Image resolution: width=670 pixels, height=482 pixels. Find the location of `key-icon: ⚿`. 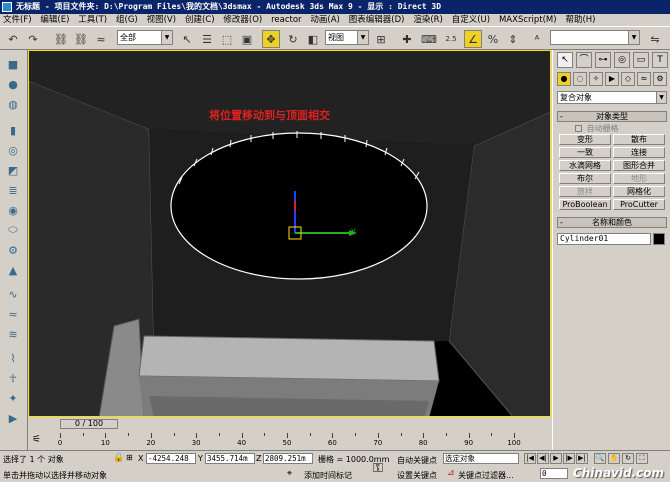

key-icon: ⚿ is located at coordinates (378, 468).